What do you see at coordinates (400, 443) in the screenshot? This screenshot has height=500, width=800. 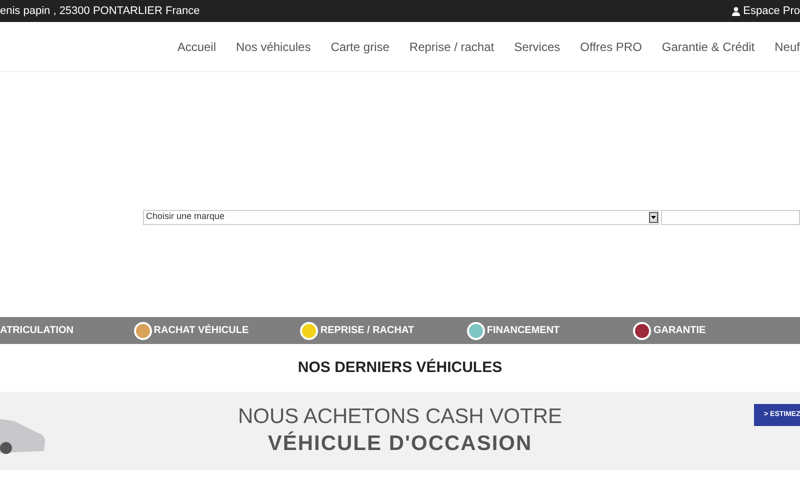 I see `promo-subheading: VÉHICULE D'OCCASION` at bounding box center [400, 443].